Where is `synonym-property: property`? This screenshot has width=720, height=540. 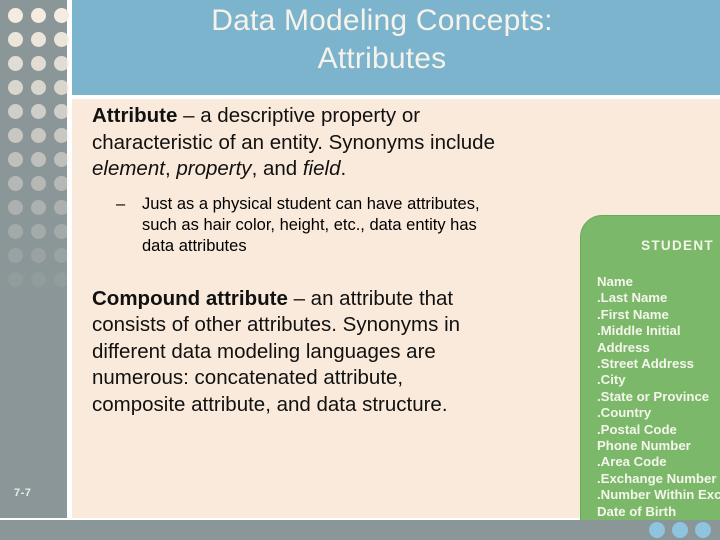
synonym-property: property is located at coordinates (214, 168).